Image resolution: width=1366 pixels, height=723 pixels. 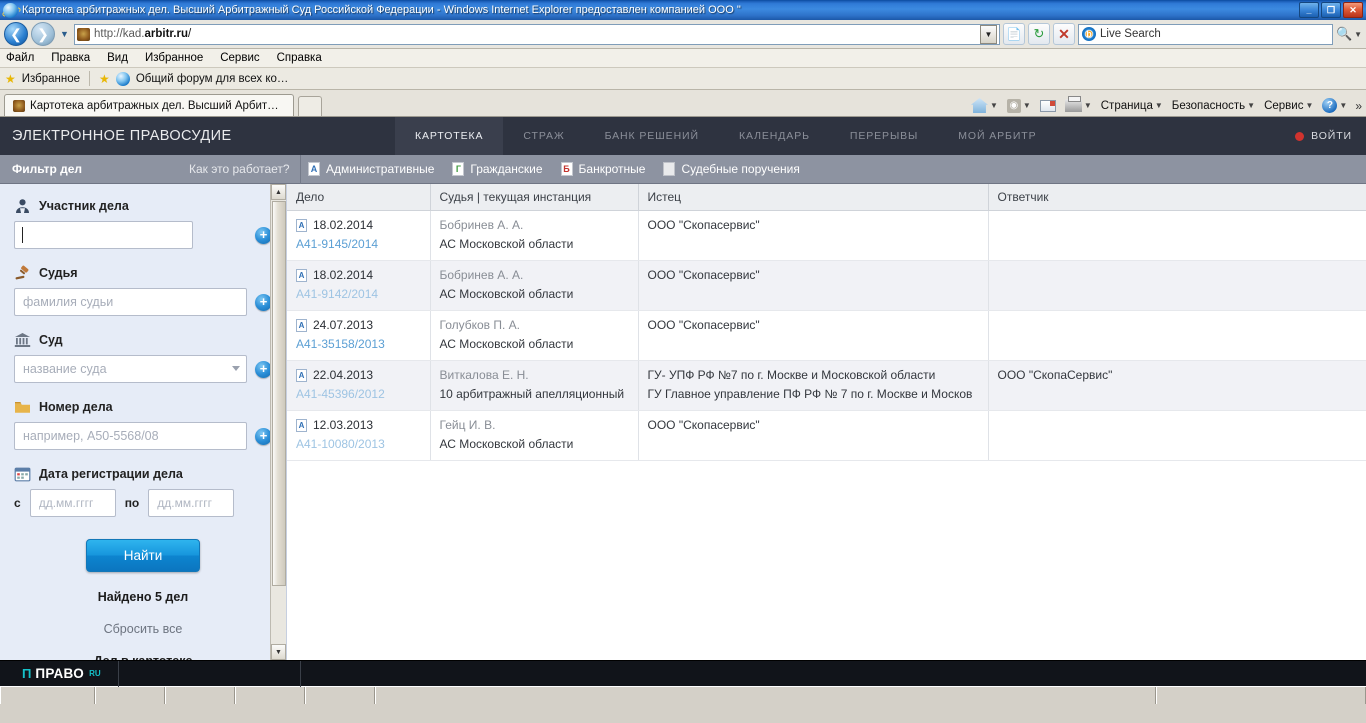 What do you see at coordinates (130, 302) in the screenshot?
I see `judge-input` at bounding box center [130, 302].